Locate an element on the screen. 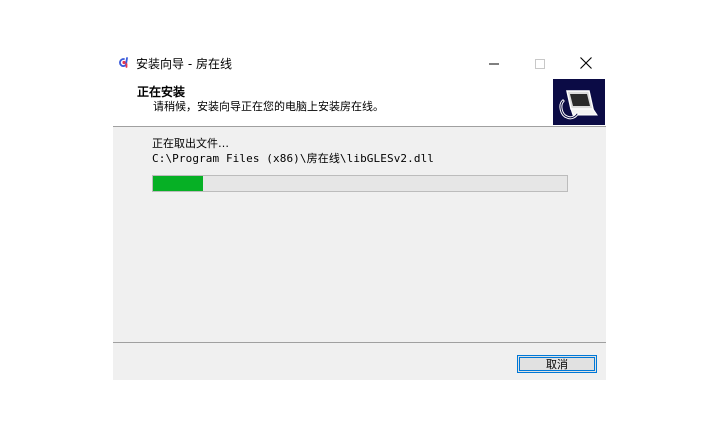 The width and height of the screenshot is (721, 432). title-bar: 安装向导 - 房在线 is located at coordinates (359, 63).